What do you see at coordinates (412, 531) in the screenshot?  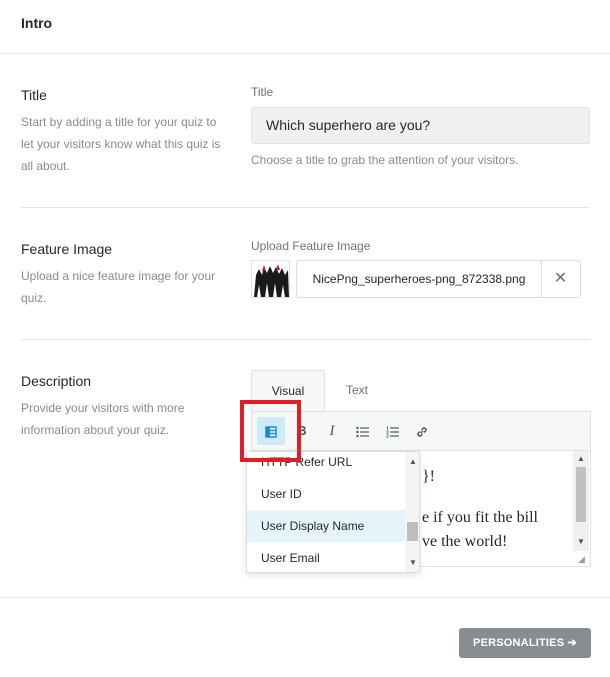 I see `dropdown-scroll-thumb` at bounding box center [412, 531].